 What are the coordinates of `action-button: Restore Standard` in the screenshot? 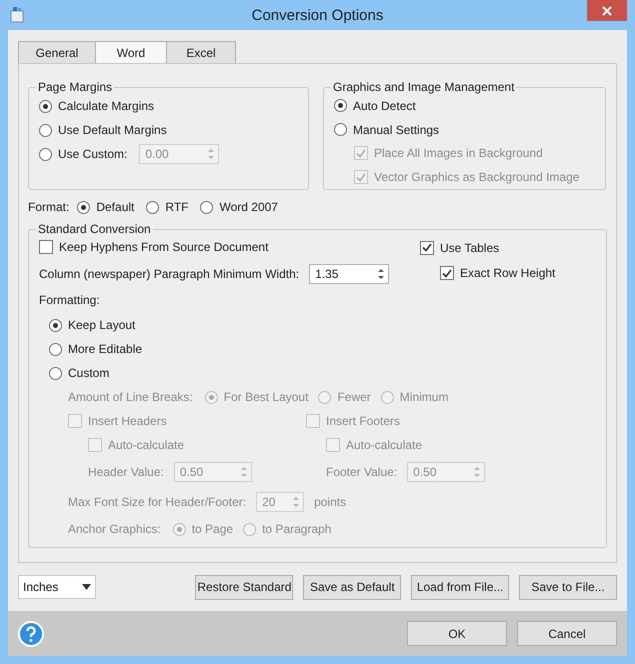 It's located at (244, 587).